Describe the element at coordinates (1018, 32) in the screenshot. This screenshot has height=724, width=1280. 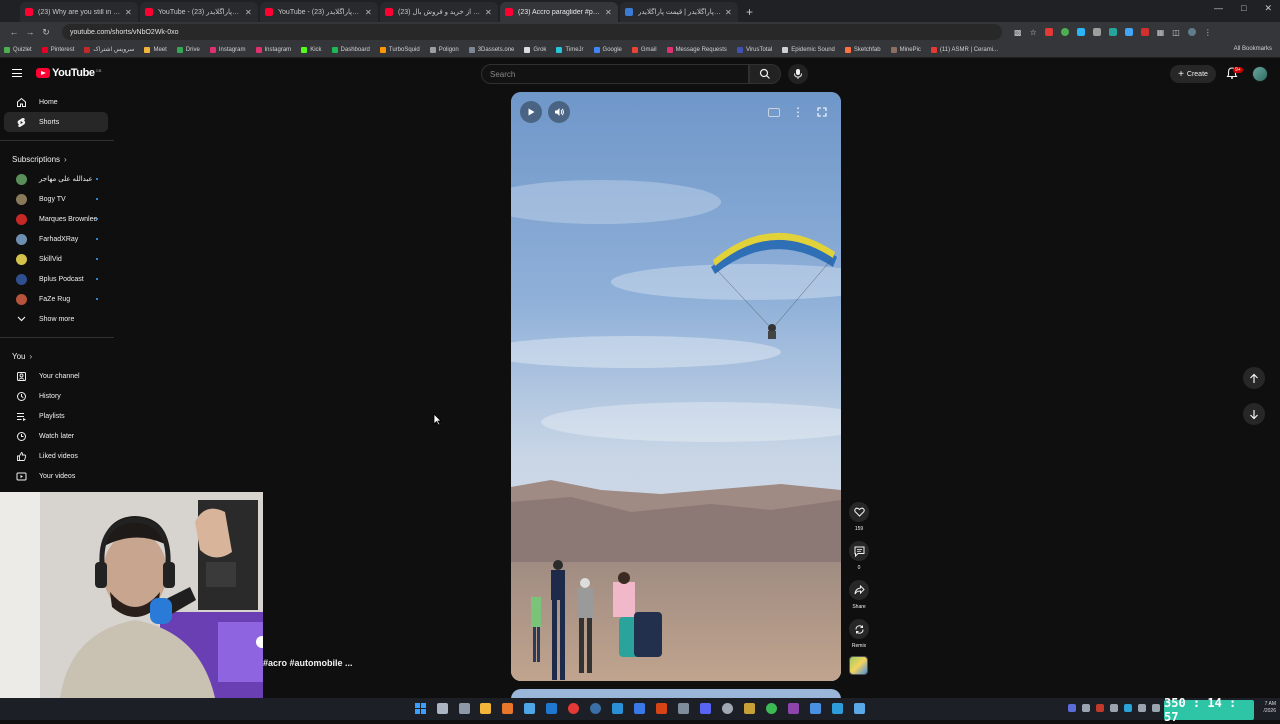
I see `install-icon: ▩` at that location.